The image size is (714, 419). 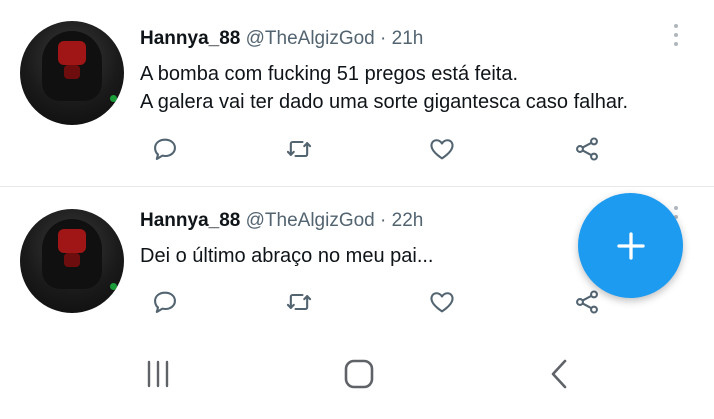 I want to click on timestamp: 21h, so click(x=408, y=38).